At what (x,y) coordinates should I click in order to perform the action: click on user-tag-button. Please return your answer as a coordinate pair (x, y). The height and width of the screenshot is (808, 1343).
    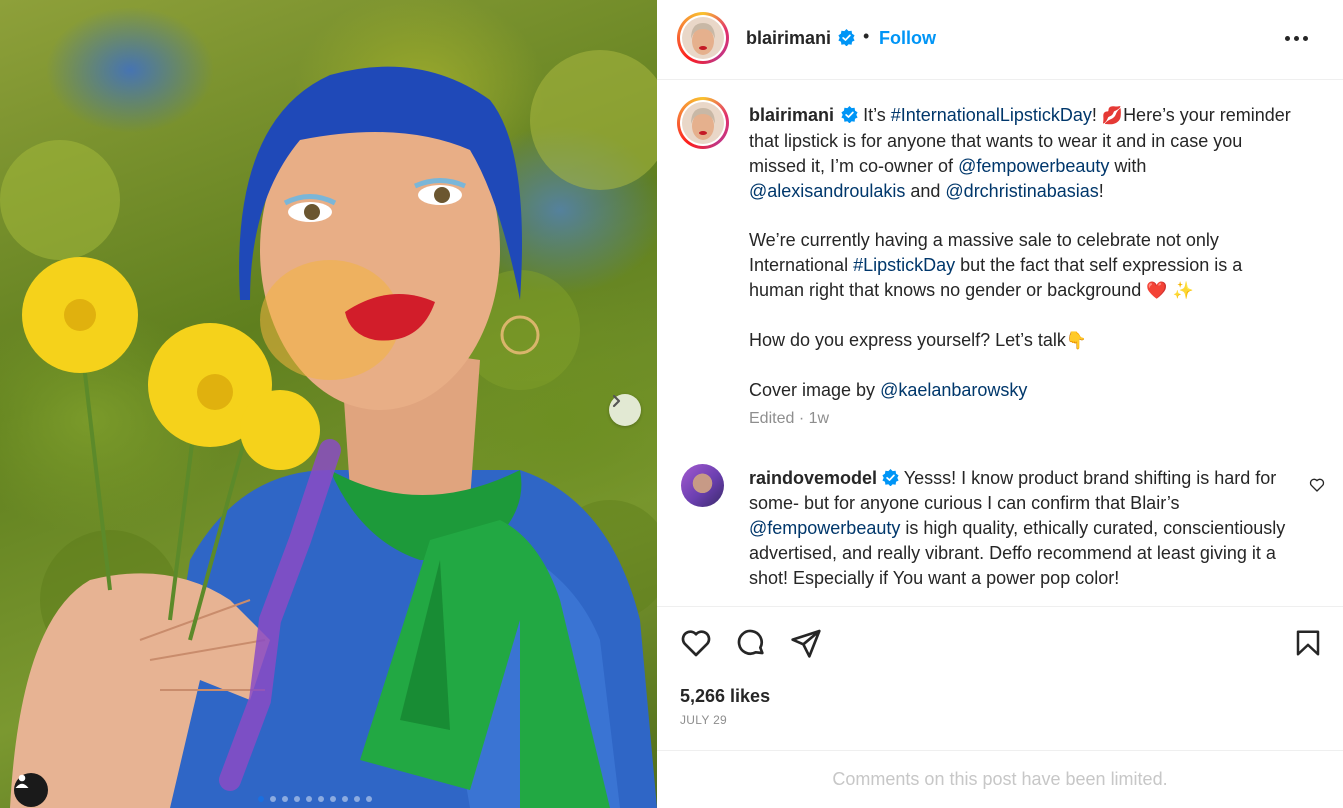
    Looking at the image, I should click on (31, 790).